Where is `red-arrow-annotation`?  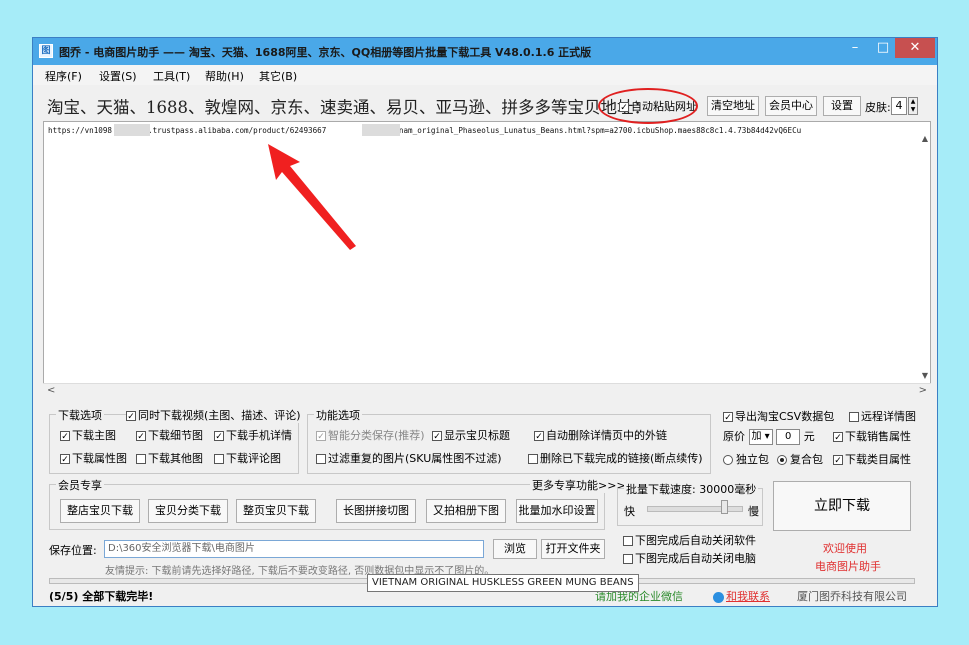
red-arrow-annotation is located at coordinates (312, 197).